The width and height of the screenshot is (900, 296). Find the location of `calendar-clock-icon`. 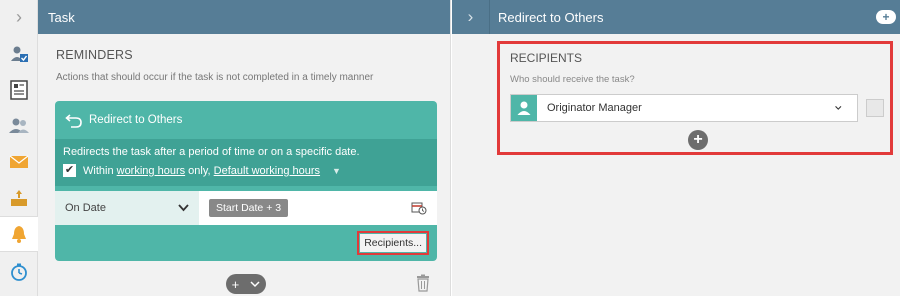

calendar-clock-icon is located at coordinates (419, 208).